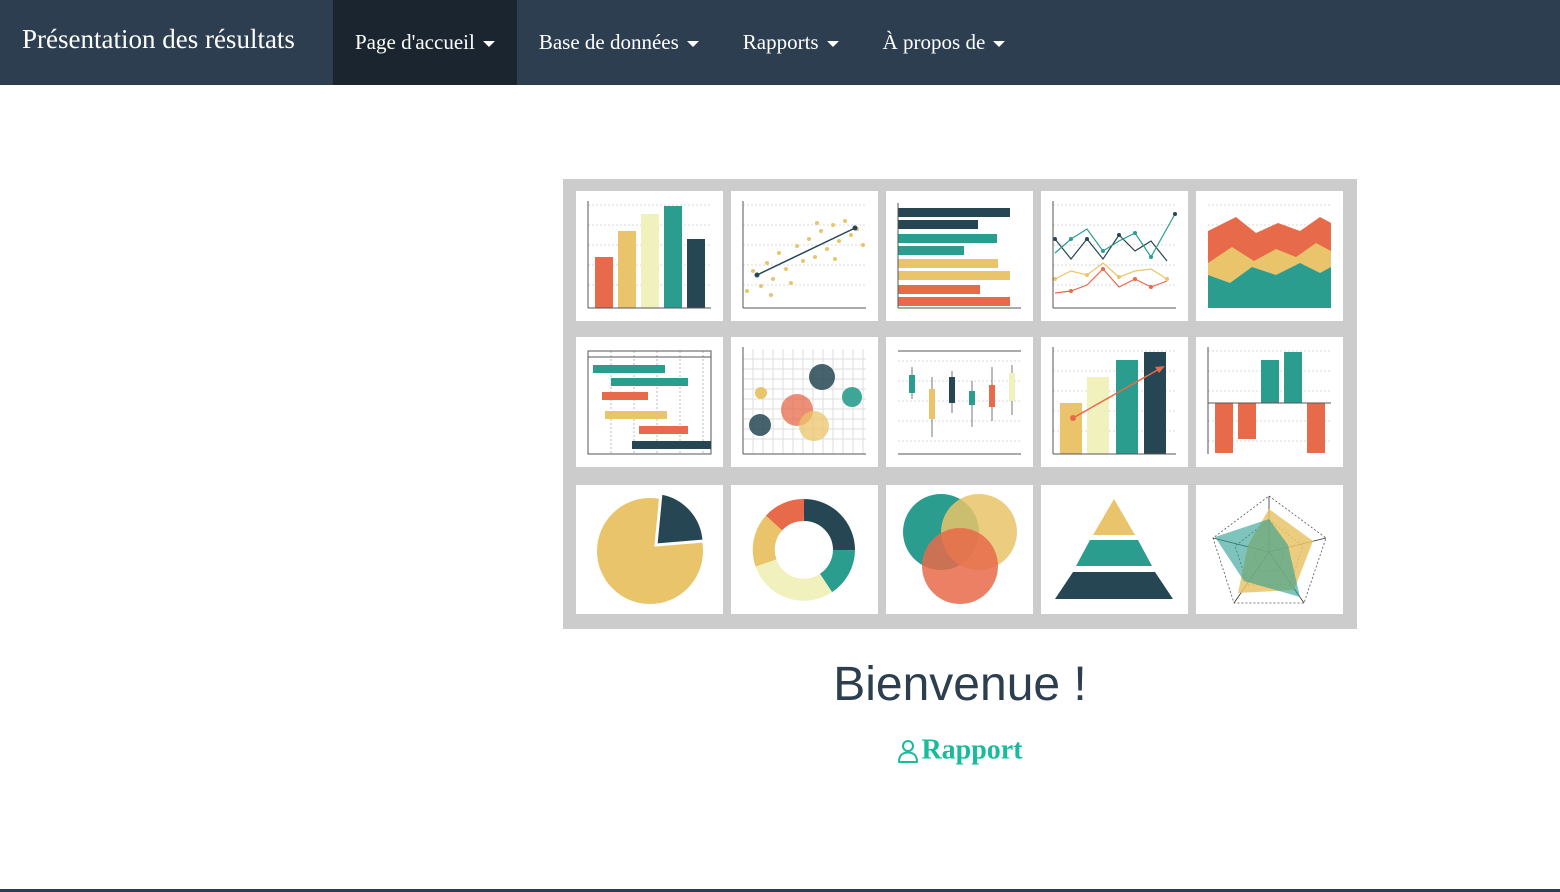 The image size is (1560, 892). Describe the element at coordinates (608, 42) in the screenshot. I see `nav-item-label: Base de données` at that location.